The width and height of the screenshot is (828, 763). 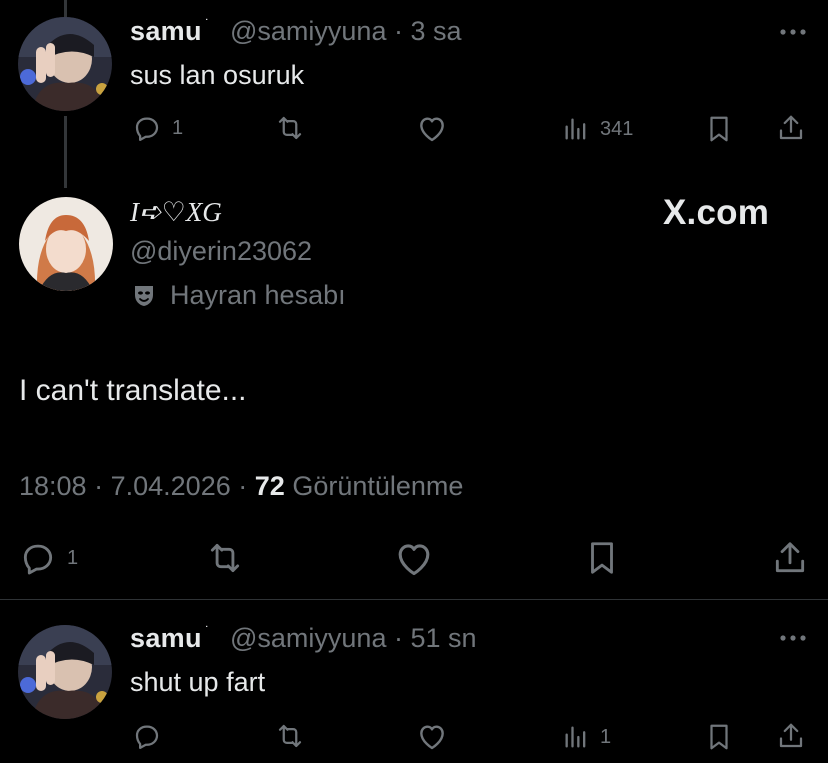 What do you see at coordinates (176, 212) in the screenshot?
I see `author-name: I➪♡XG` at bounding box center [176, 212].